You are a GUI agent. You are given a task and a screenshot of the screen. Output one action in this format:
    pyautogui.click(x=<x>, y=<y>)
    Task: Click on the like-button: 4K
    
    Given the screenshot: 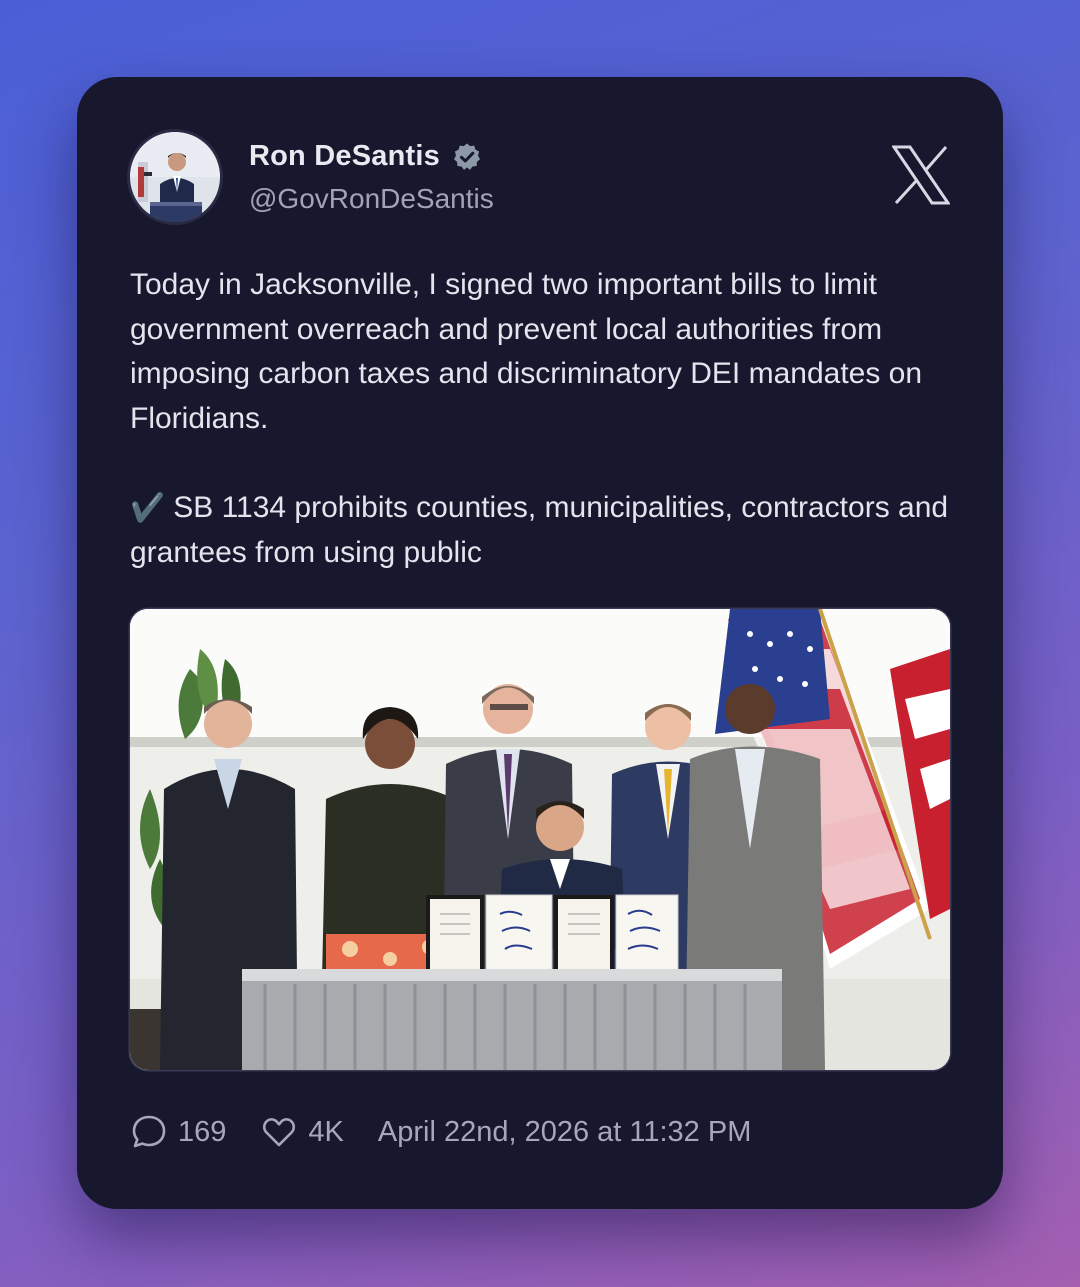 What is the action you would take?
    pyautogui.click(x=302, y=1132)
    